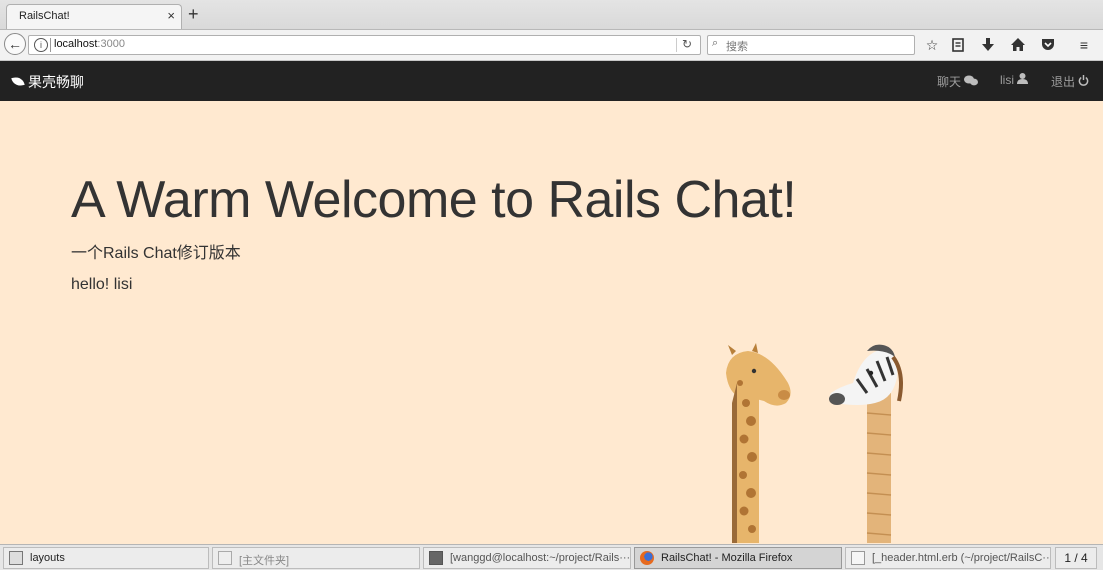 The image size is (1103, 570). I want to click on taskbar-item-label: layouts, so click(47, 558).